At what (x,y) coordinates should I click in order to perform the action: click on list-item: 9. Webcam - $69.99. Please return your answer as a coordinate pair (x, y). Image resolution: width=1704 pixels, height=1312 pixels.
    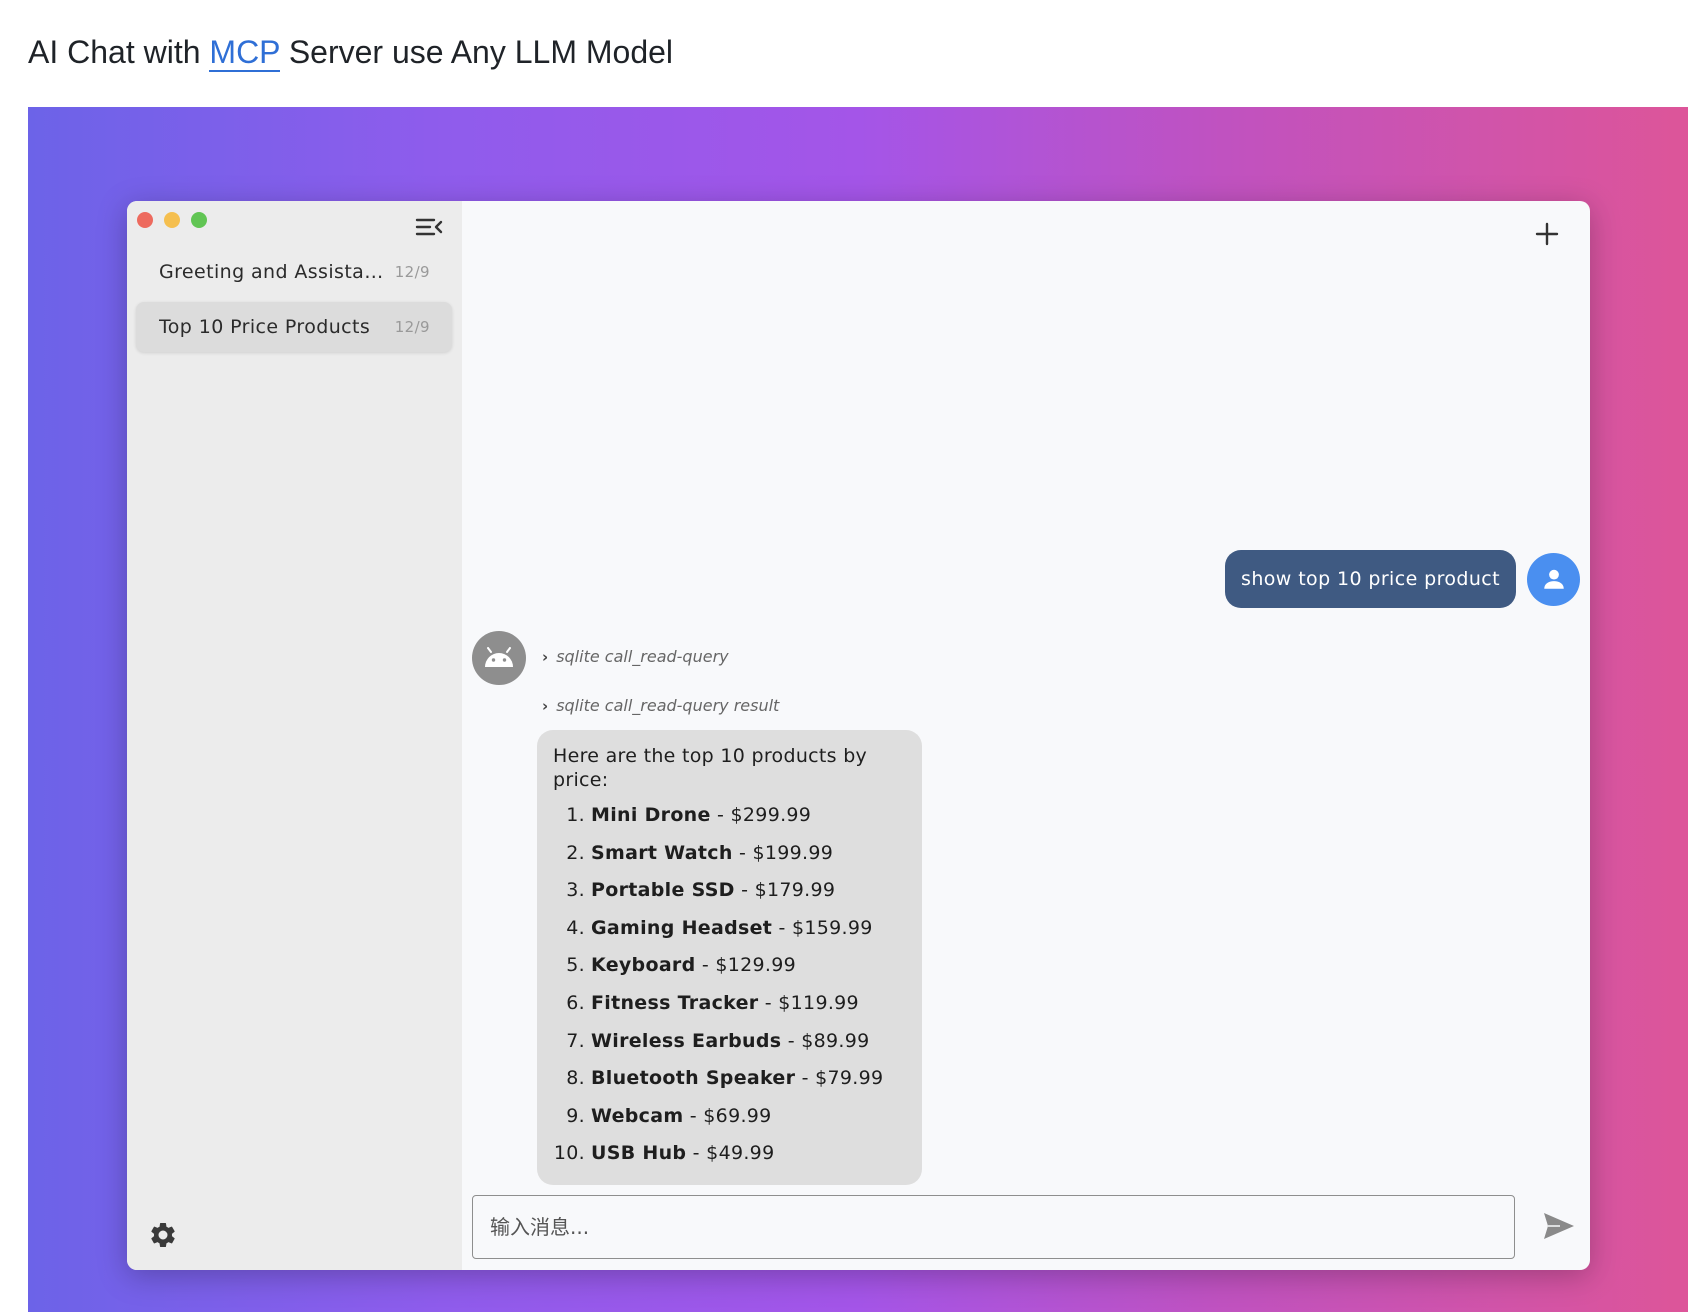
    Looking at the image, I should click on (729, 1117).